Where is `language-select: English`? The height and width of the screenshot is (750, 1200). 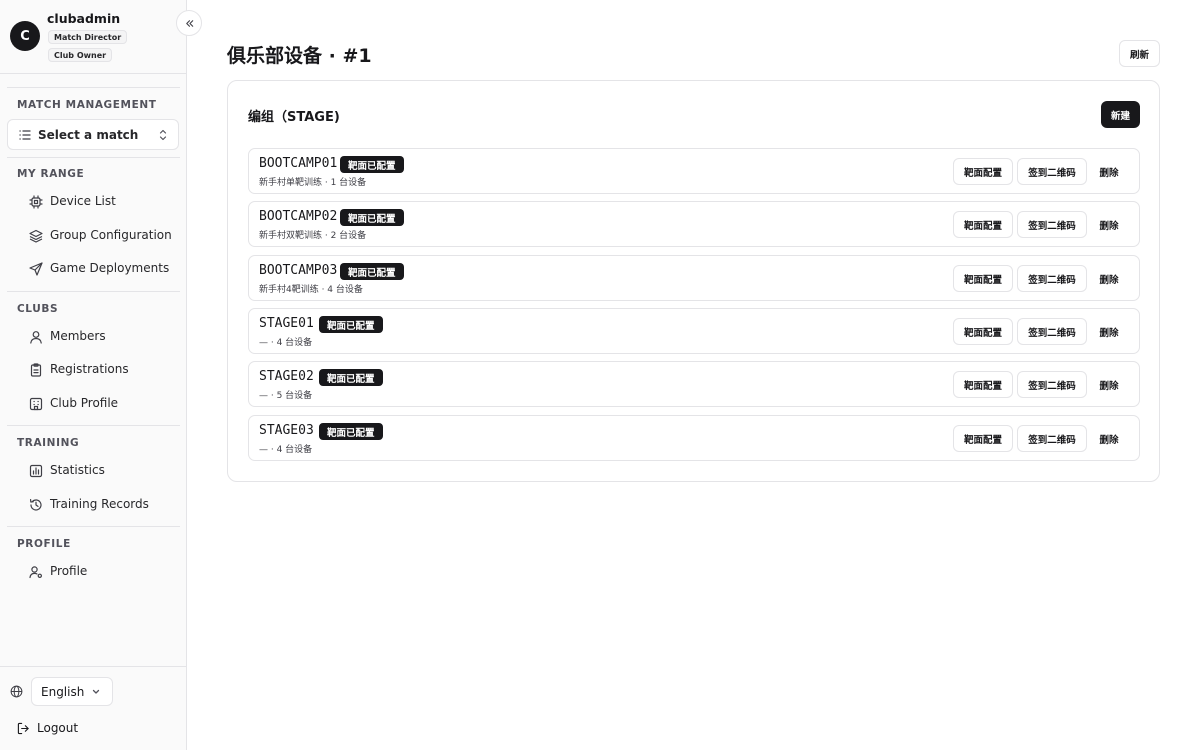
language-select: English is located at coordinates (72, 691).